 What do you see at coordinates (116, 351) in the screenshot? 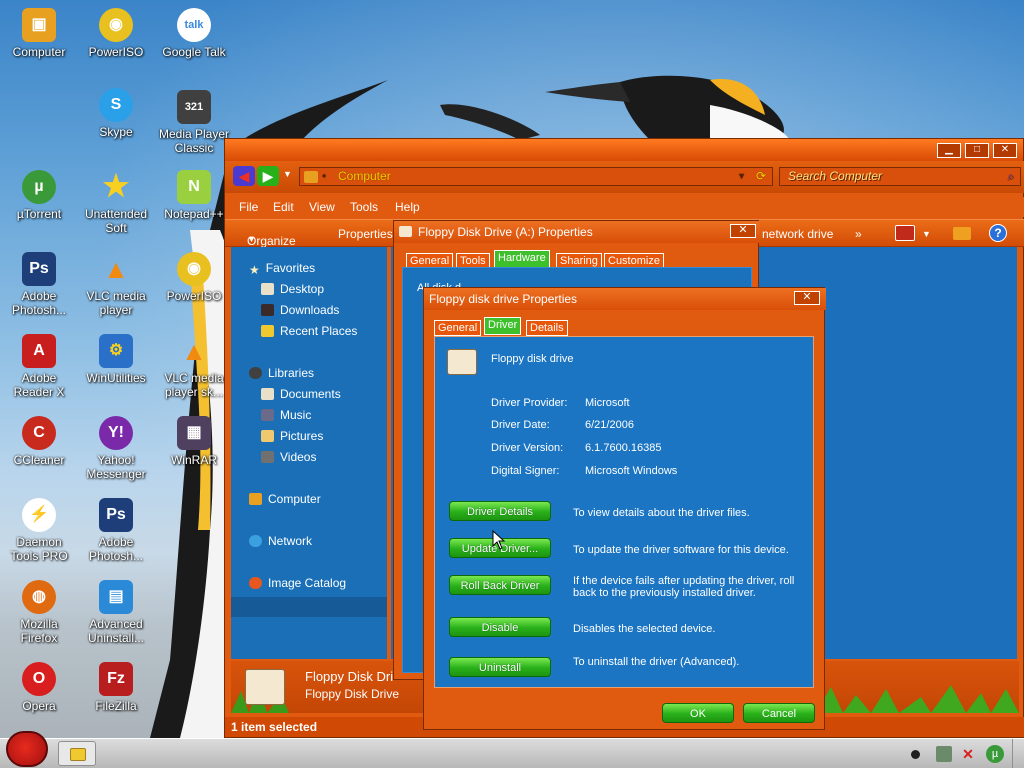
I see `gear-icon: ⚙` at bounding box center [116, 351].